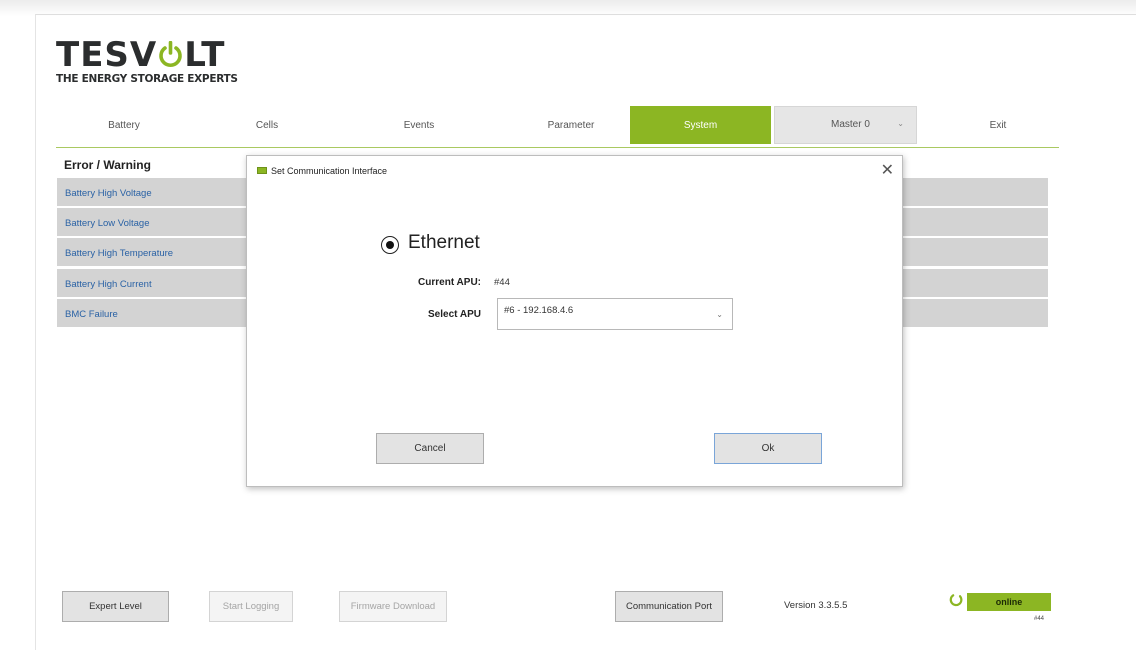 The image size is (1136, 650). Describe the element at coordinates (430, 448) in the screenshot. I see `cancel-button: Cancel` at that location.